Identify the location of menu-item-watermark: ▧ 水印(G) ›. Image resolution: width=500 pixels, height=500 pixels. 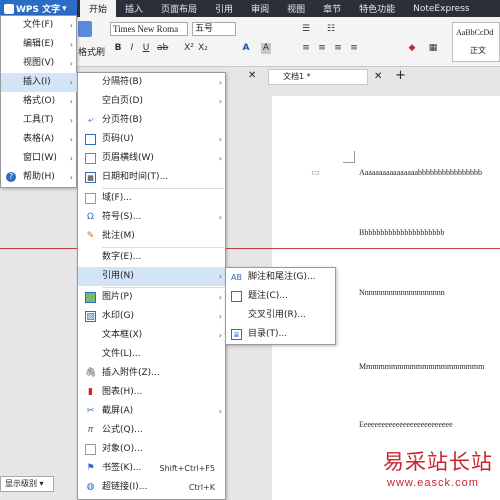
(152, 316).